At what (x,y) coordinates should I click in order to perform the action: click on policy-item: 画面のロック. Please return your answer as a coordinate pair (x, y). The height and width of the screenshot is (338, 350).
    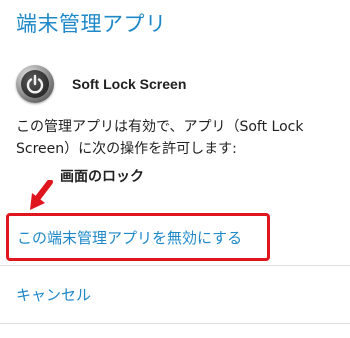
    Looking at the image, I should click on (102, 177).